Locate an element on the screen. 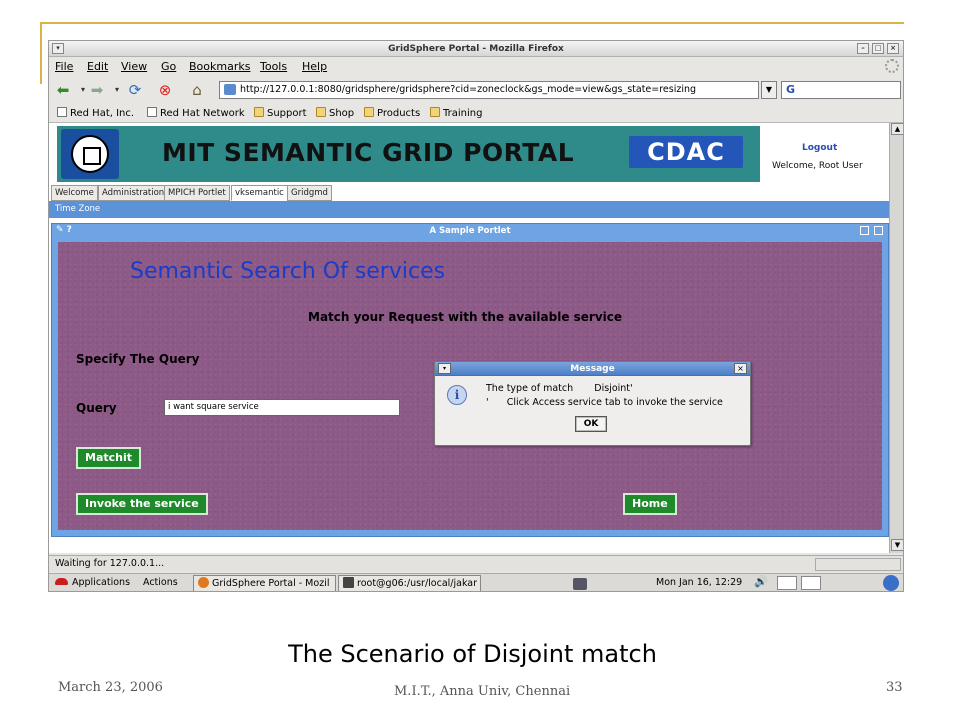 This screenshot has height=720, width=960. menu-tools: Tools is located at coordinates (273, 66).